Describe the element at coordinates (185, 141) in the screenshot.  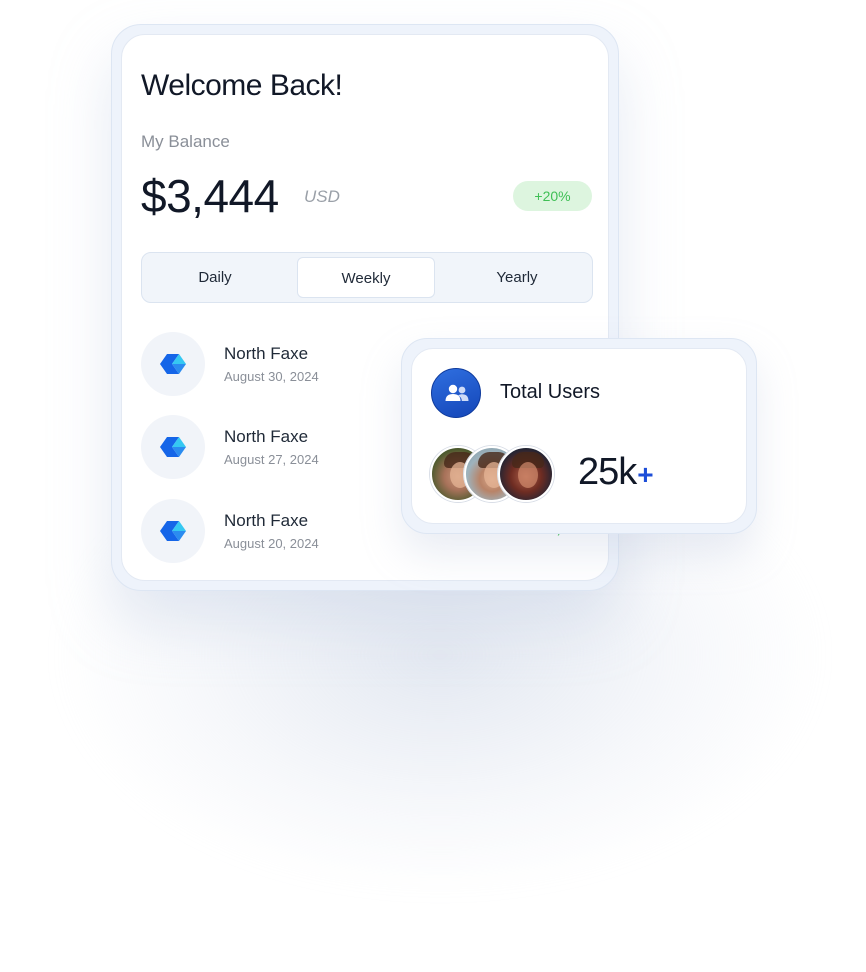
I see `balance-label: My Balance` at that location.